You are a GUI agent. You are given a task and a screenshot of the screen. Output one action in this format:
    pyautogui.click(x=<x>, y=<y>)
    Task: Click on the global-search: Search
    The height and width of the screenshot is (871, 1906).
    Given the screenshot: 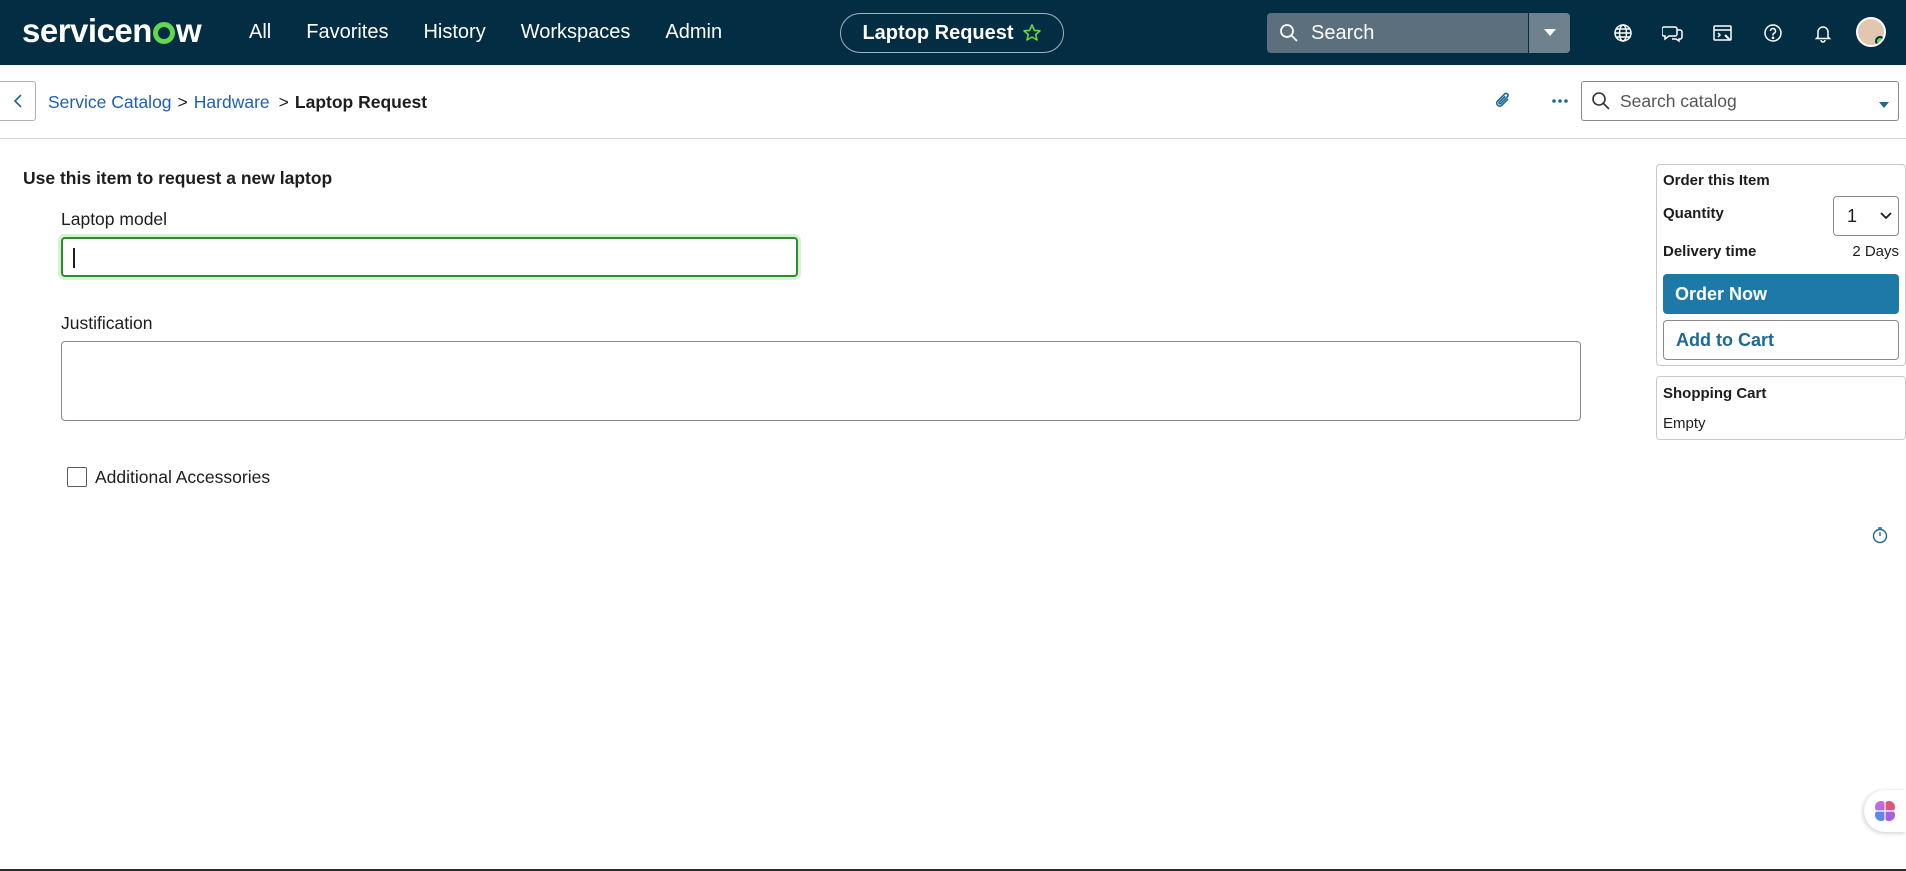 What is the action you would take?
    pyautogui.click(x=1418, y=33)
    